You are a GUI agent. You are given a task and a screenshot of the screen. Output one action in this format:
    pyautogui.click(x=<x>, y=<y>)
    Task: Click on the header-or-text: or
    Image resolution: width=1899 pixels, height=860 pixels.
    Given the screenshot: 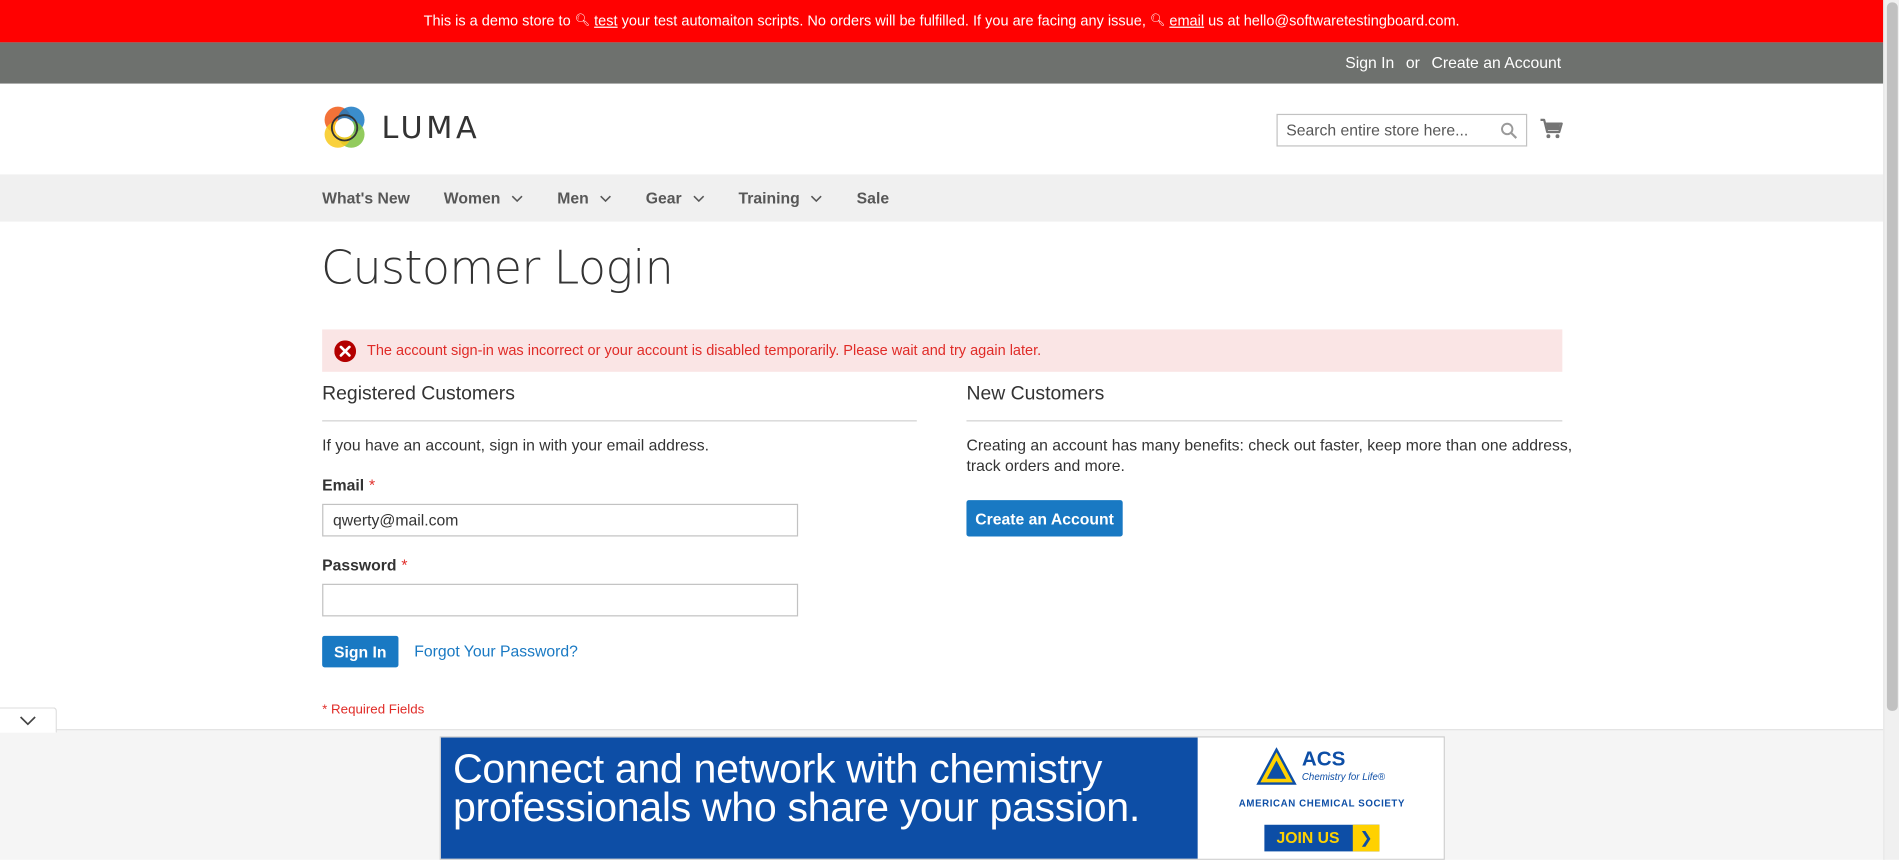 What is the action you would take?
    pyautogui.click(x=1412, y=62)
    